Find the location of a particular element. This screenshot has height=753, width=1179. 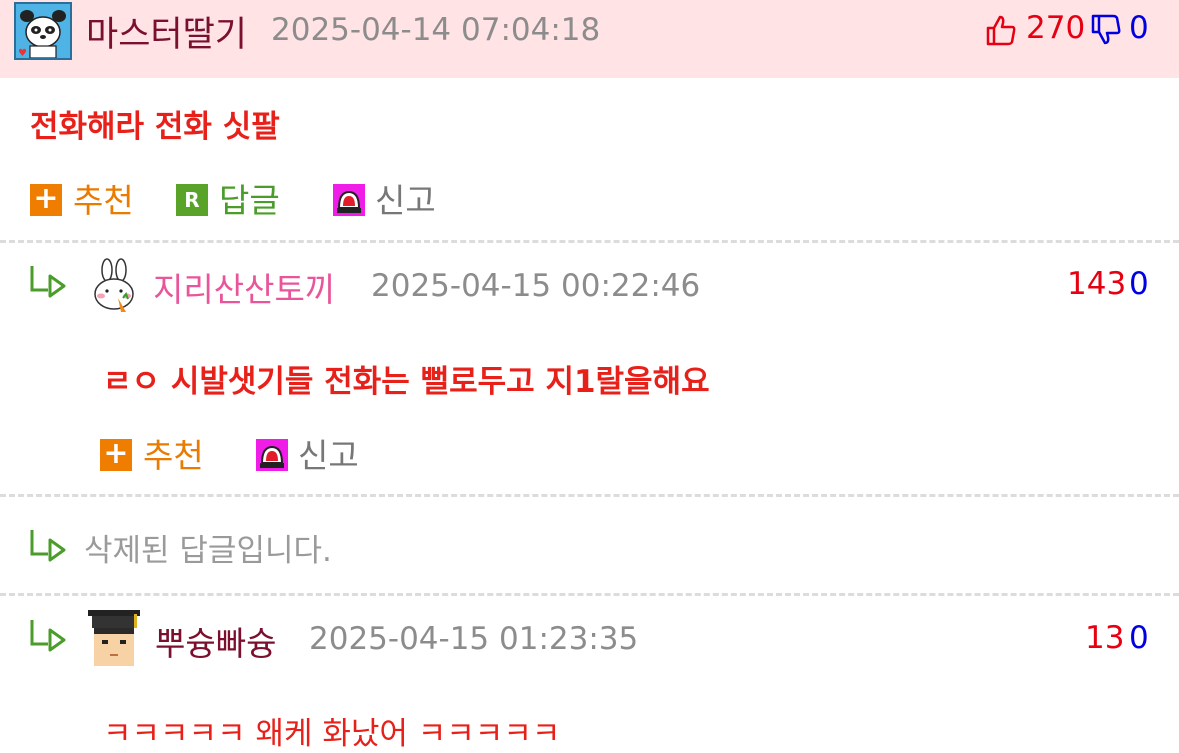

panda-avatar: ♥ is located at coordinates (43, 31).